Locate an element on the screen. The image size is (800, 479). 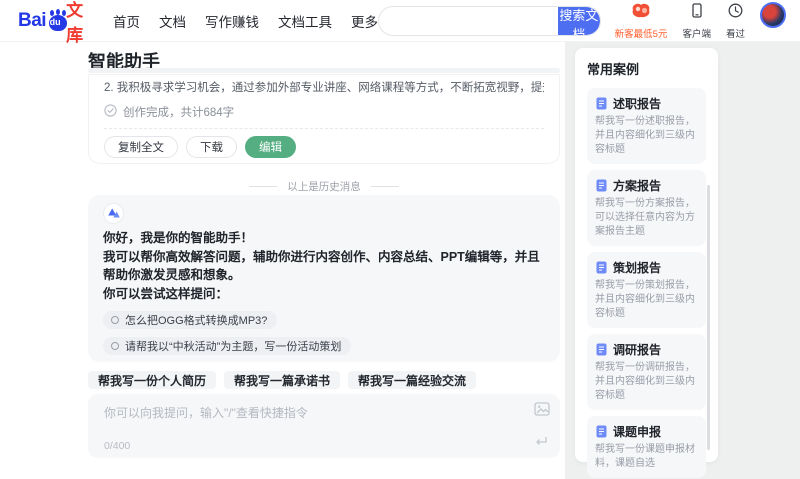
promo-gift-icon is located at coordinates (641, 13).